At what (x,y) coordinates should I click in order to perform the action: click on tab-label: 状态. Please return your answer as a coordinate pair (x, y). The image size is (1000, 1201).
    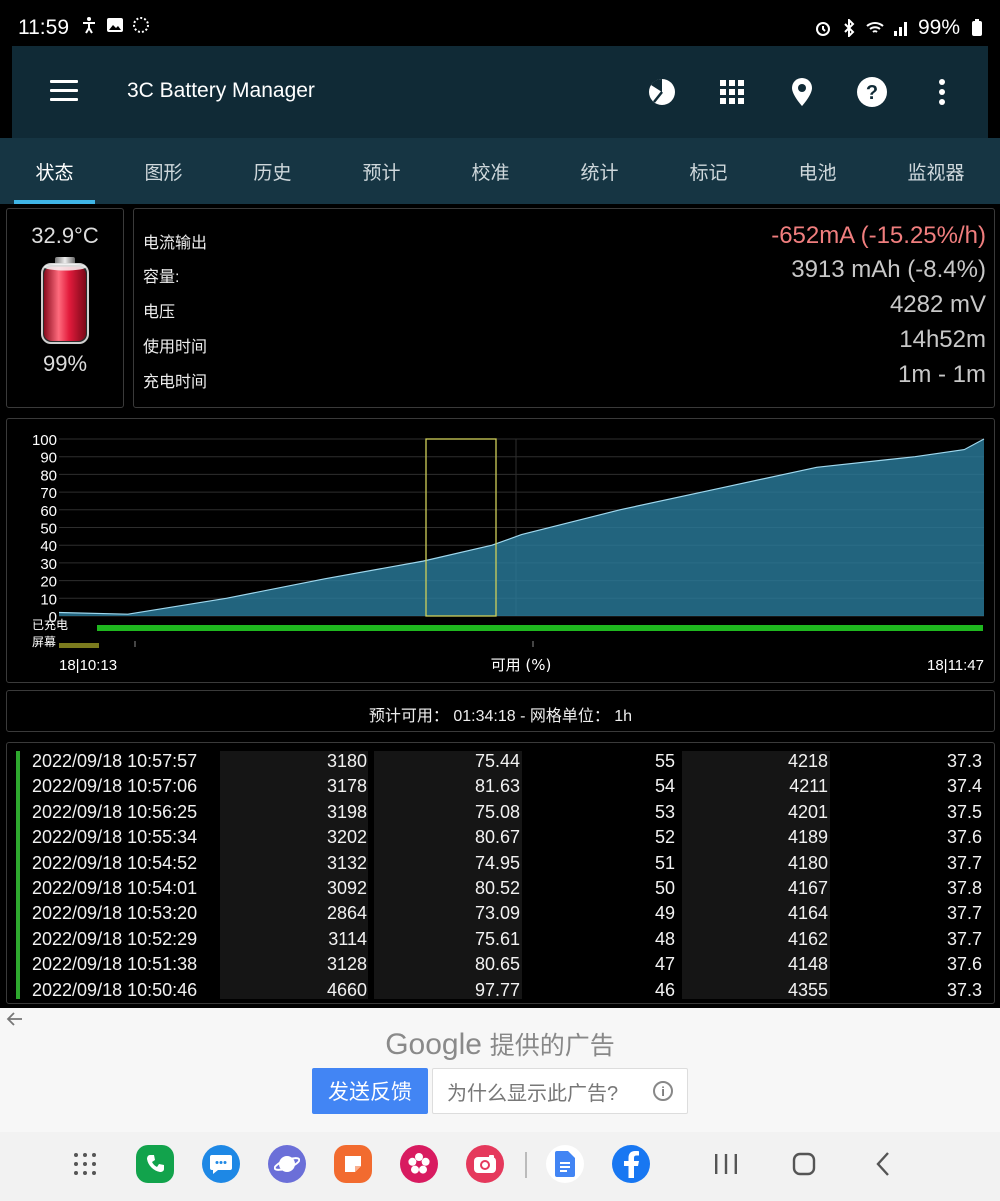
    Looking at the image, I should click on (54, 173).